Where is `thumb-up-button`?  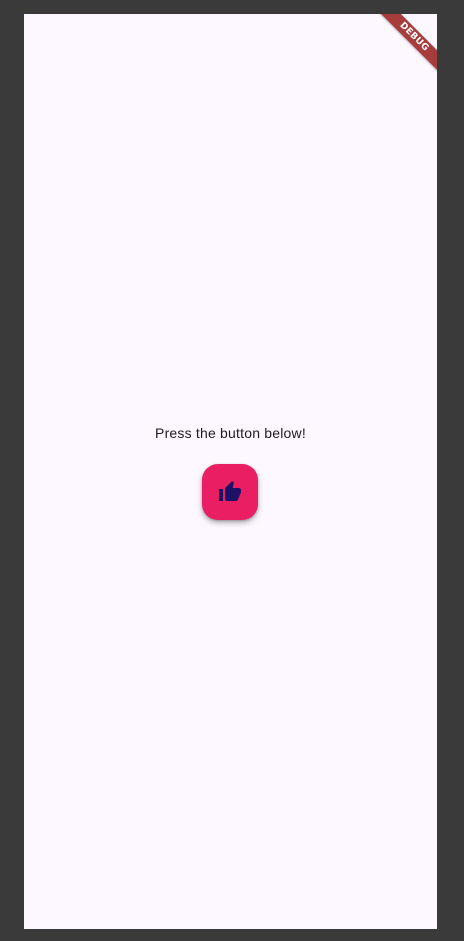 thumb-up-button is located at coordinates (230, 492).